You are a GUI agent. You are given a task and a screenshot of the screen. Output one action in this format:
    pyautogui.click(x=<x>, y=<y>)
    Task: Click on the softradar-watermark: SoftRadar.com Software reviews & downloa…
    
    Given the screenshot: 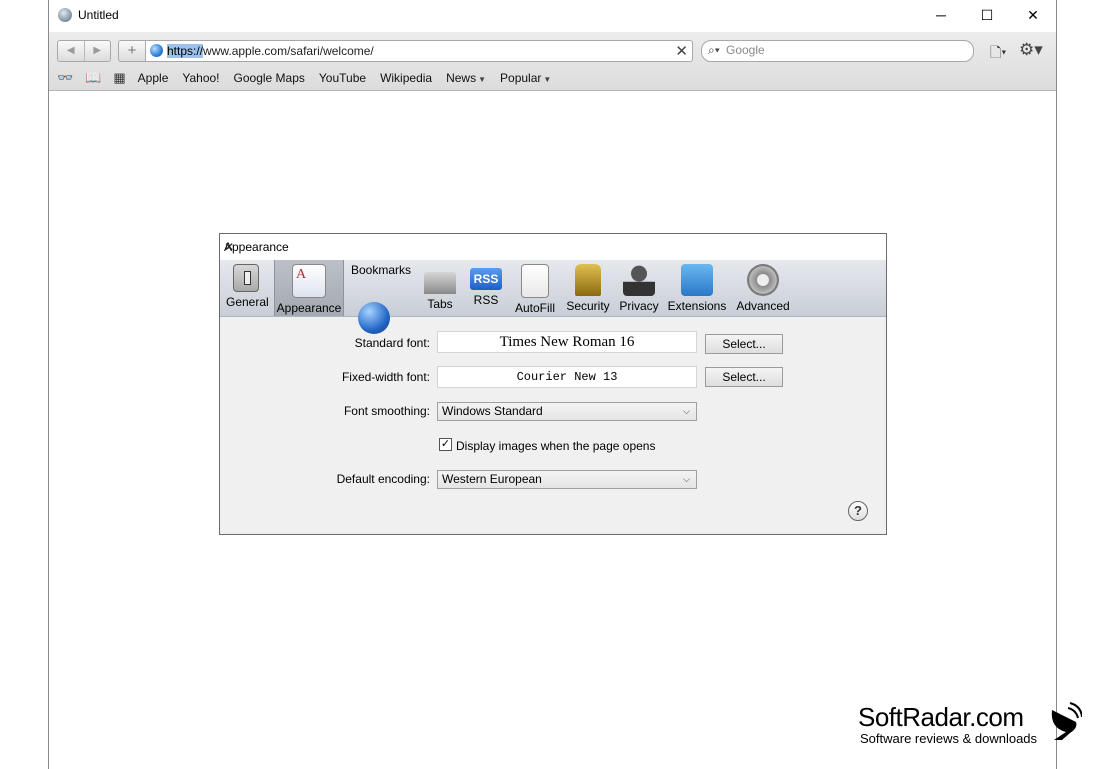 What is the action you would take?
    pyautogui.click(x=970, y=724)
    